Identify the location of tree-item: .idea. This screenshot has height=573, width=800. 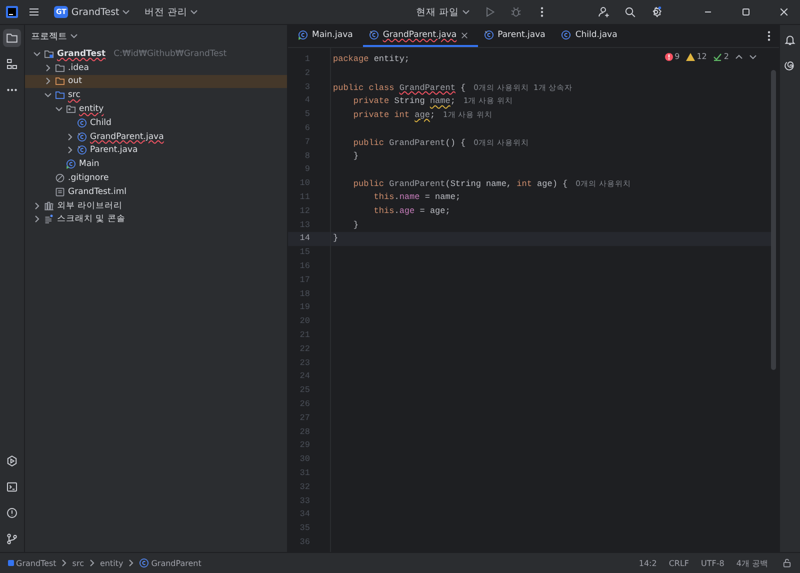
(156, 67).